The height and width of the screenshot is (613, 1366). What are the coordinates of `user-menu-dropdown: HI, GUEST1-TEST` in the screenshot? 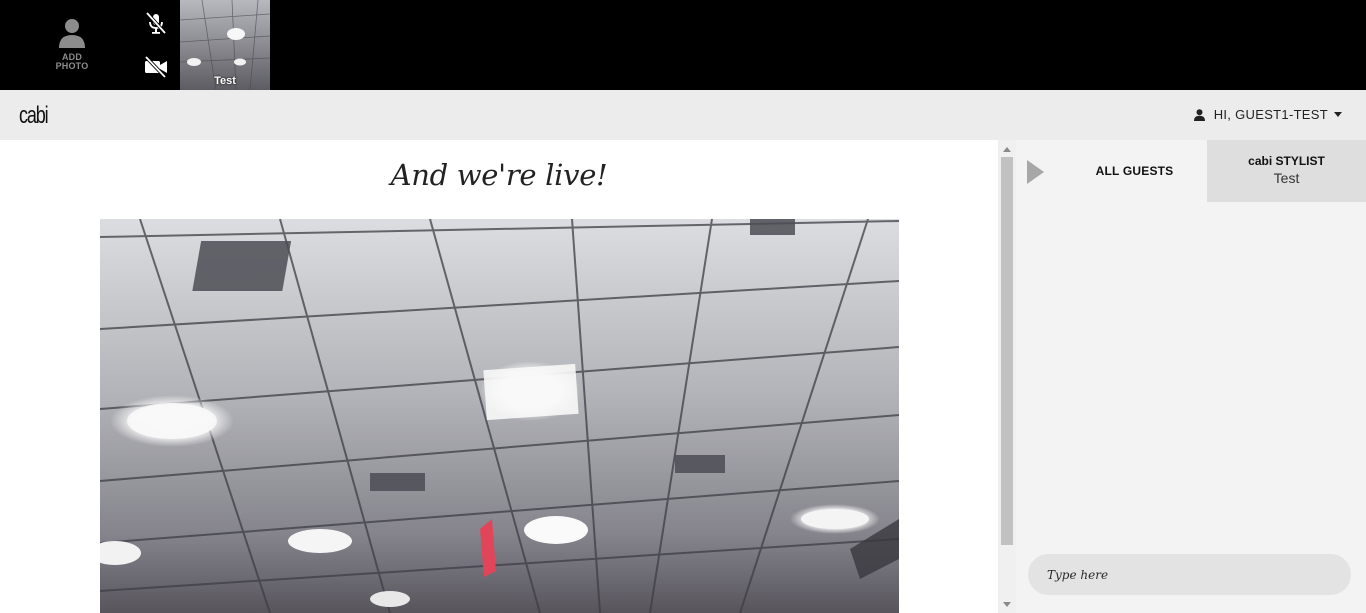 It's located at (1267, 114).